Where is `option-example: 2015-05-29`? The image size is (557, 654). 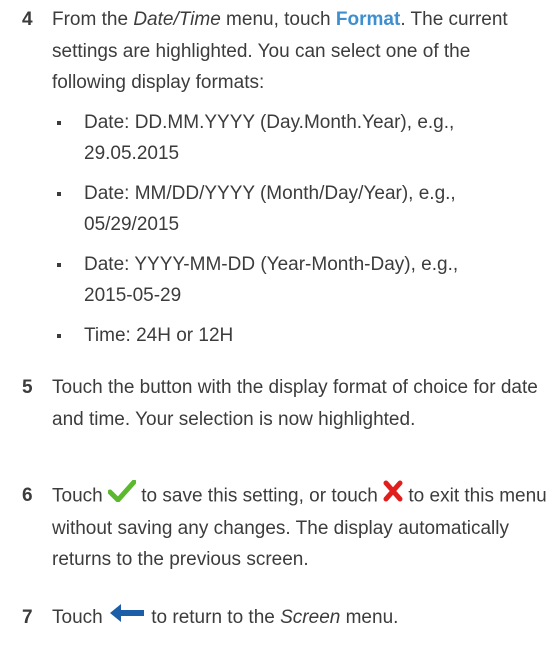 option-example: 2015-05-29 is located at coordinates (133, 295).